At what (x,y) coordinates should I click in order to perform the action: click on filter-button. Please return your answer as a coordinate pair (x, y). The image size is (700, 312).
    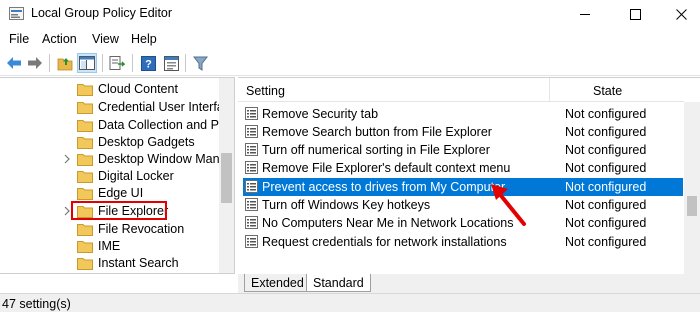
    Looking at the image, I should click on (200, 63).